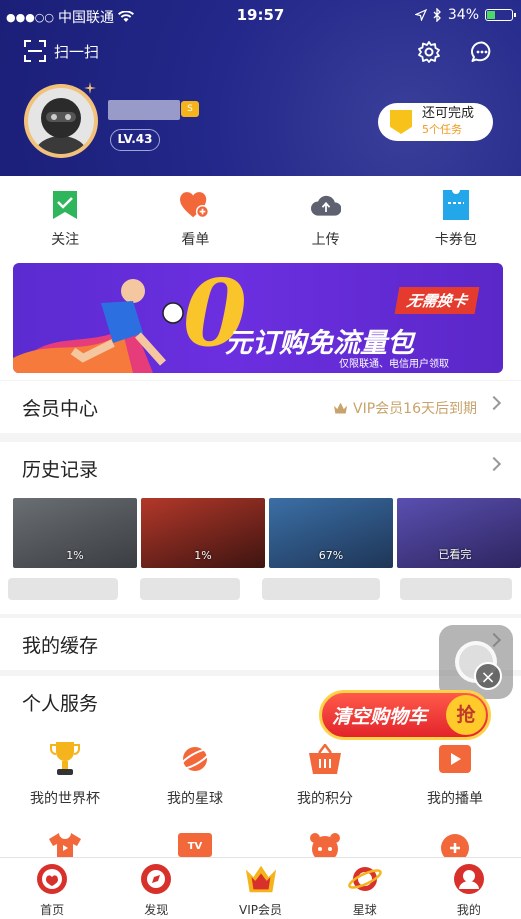 The image size is (521, 919). I want to click on watchlist-label: 看单, so click(195, 240).